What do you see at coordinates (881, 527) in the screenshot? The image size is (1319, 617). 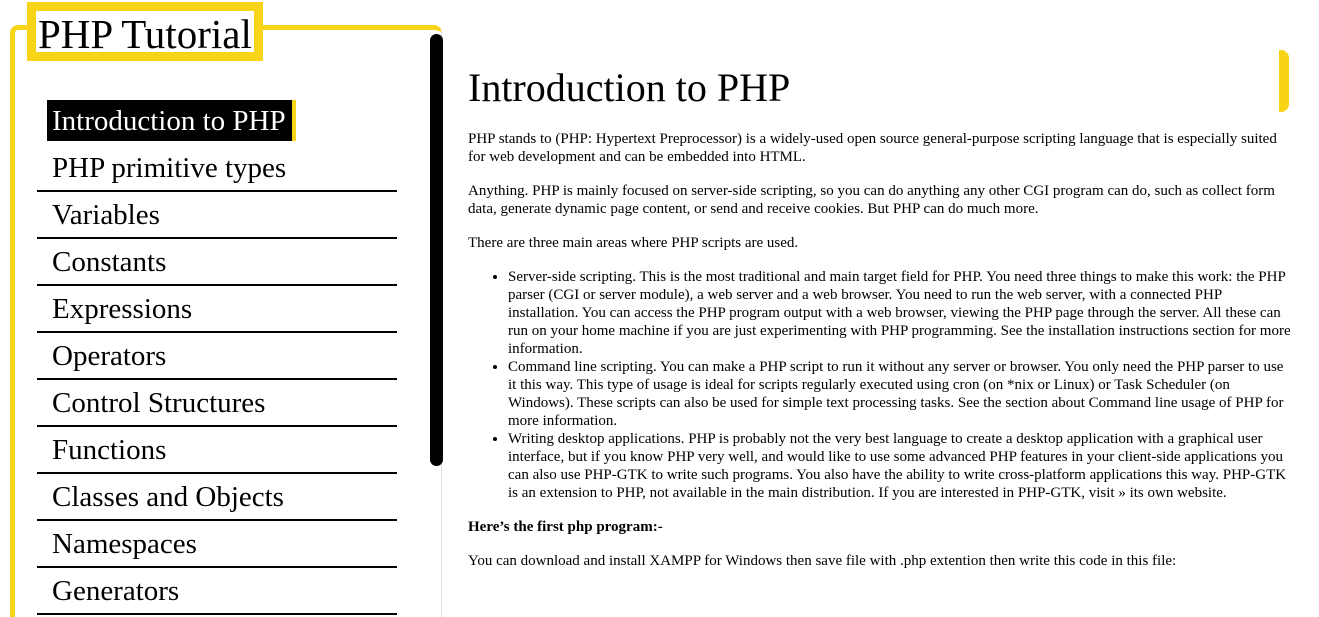 I see `first-program-heading: Here’s the first php program:-` at bounding box center [881, 527].